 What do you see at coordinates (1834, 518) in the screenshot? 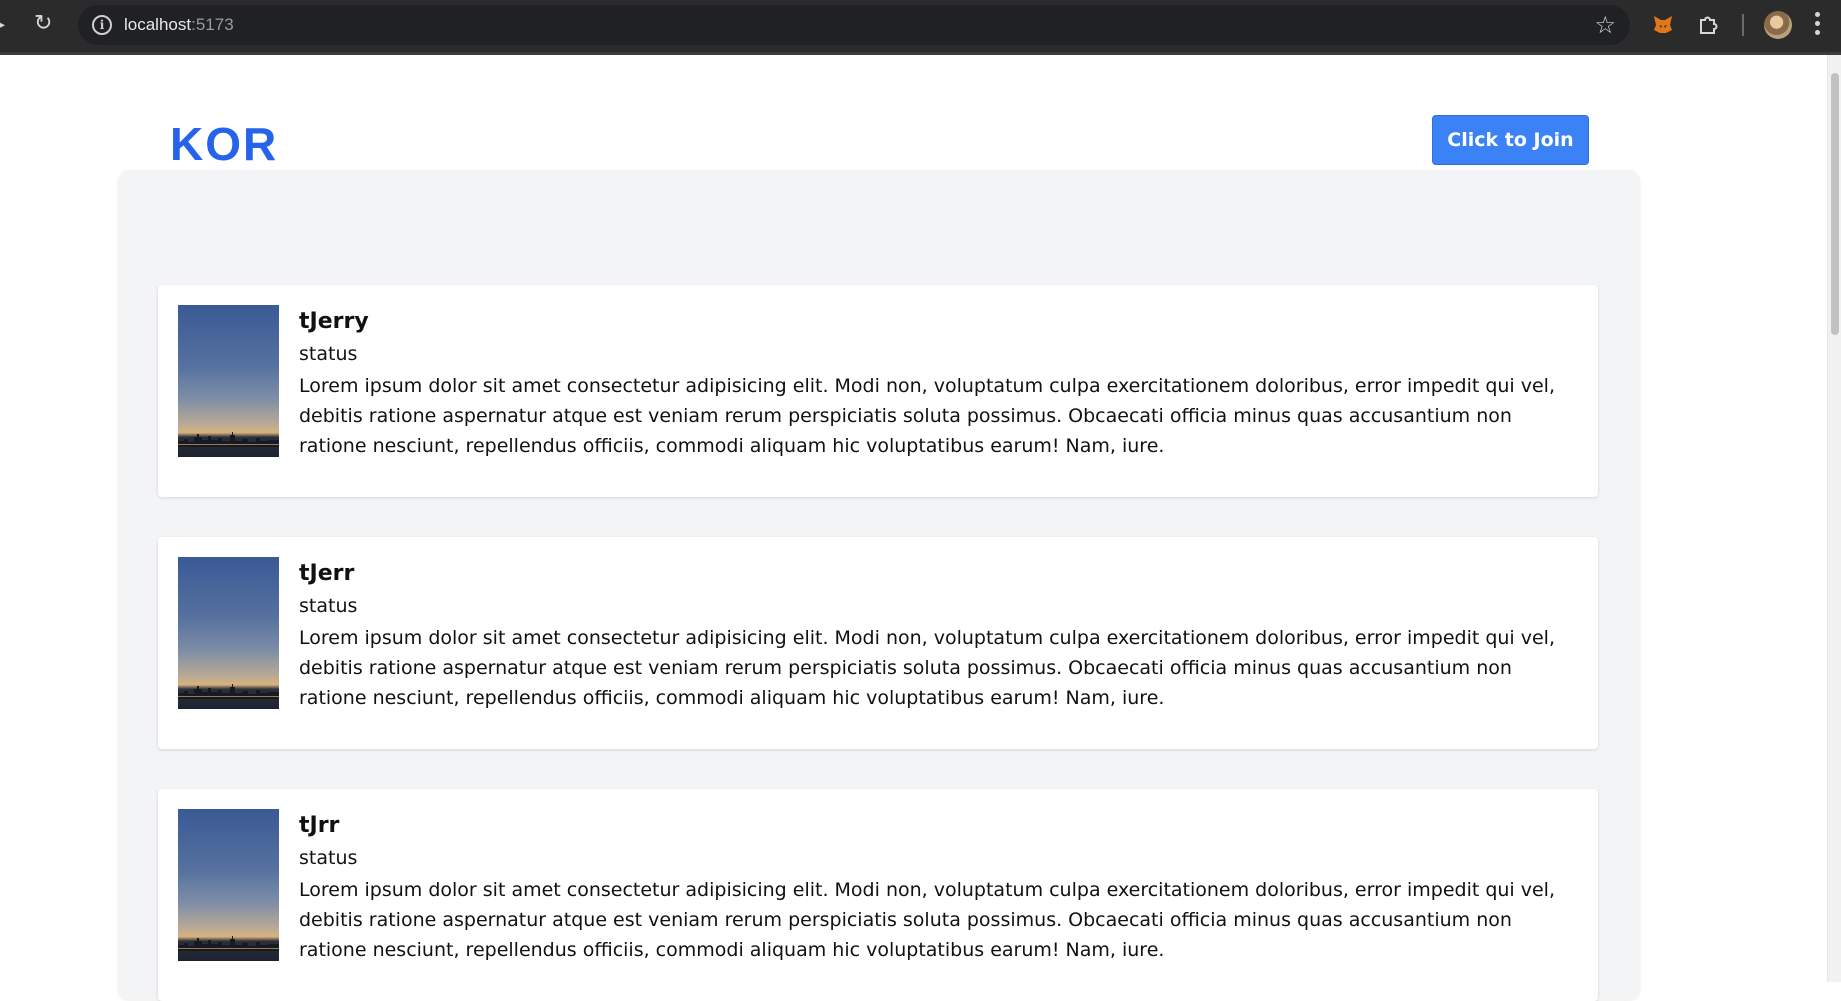
I see `page-scrollbar` at bounding box center [1834, 518].